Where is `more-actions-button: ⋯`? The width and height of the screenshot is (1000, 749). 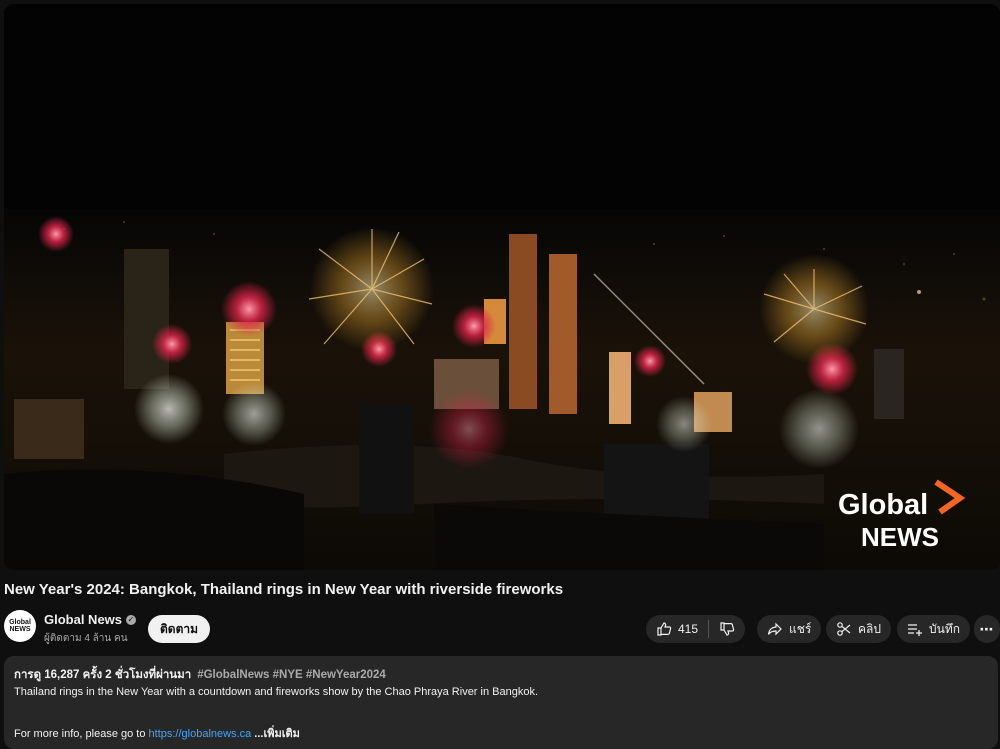
more-actions-button: ⋯ is located at coordinates (987, 629).